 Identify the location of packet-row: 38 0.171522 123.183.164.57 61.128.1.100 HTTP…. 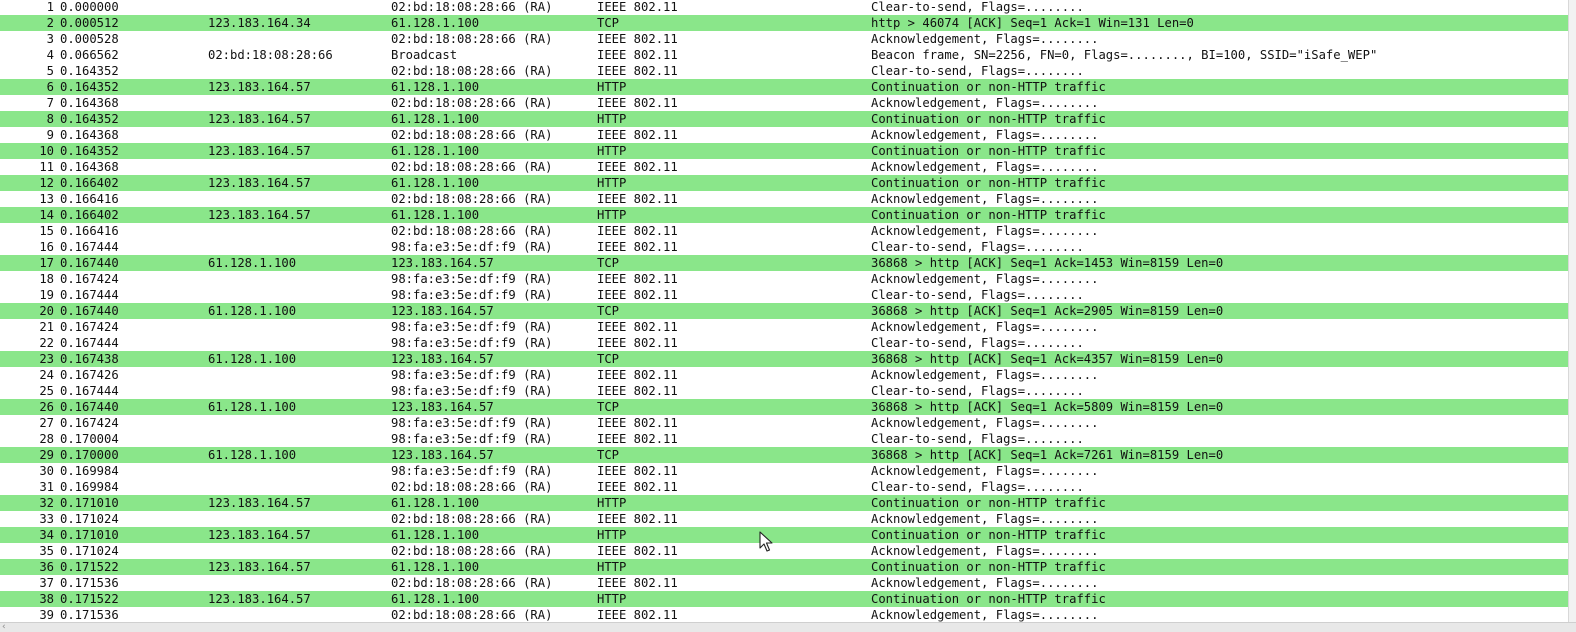
(784, 599).